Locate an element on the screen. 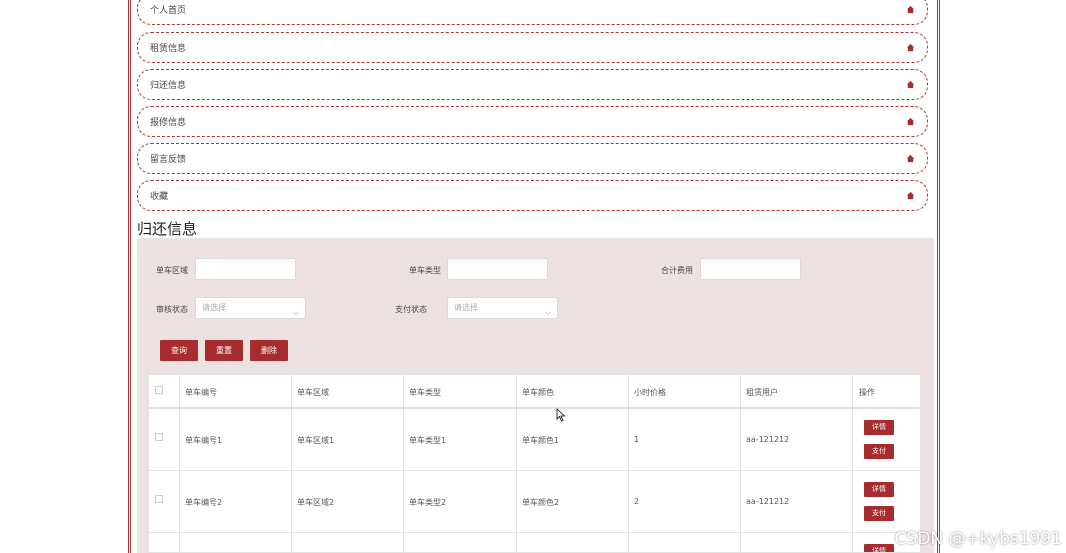 The height and width of the screenshot is (553, 1066). bike-color-cell: 单车颜色2 is located at coordinates (541, 502).